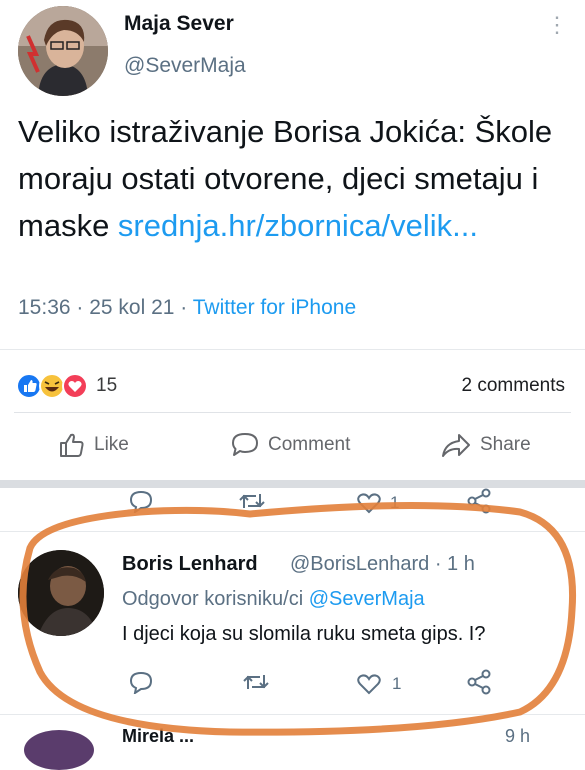 The image size is (585, 770). I want to click on author-handle: @SeverMaja, so click(185, 66).